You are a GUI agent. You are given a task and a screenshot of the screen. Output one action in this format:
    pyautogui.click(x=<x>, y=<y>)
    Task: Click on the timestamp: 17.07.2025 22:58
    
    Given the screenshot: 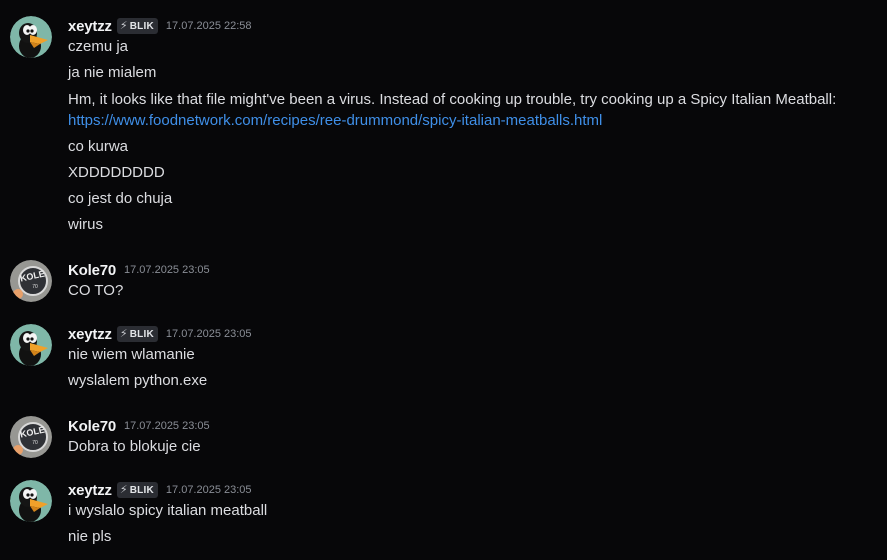 What is the action you would take?
    pyautogui.click(x=209, y=26)
    